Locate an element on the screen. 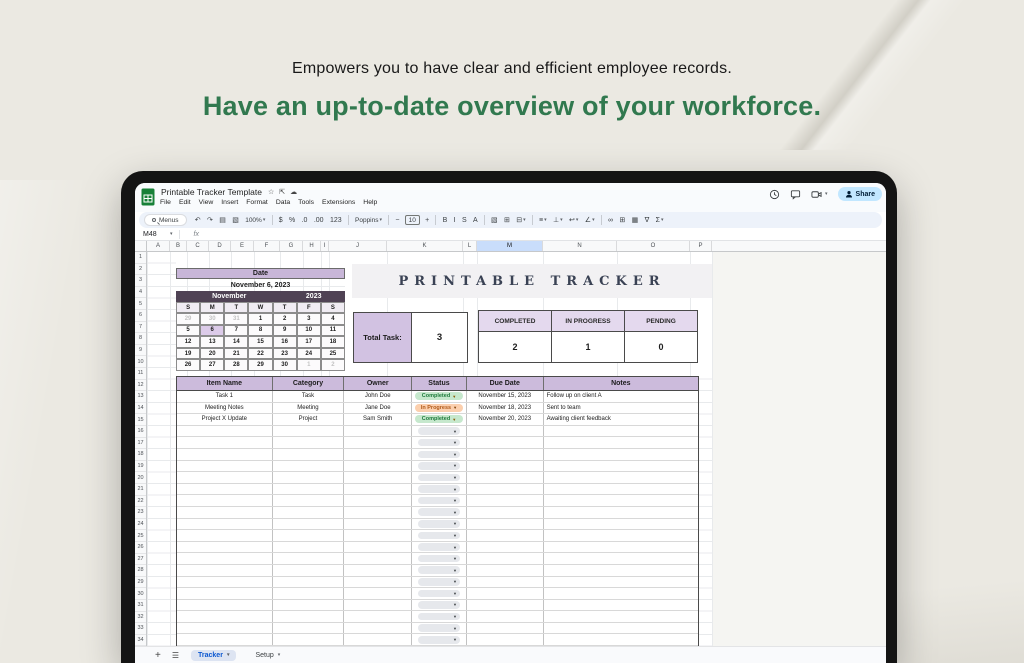 Image resolution: width=1024 pixels, height=663 pixels. comment-history-icon is located at coordinates (795, 194).